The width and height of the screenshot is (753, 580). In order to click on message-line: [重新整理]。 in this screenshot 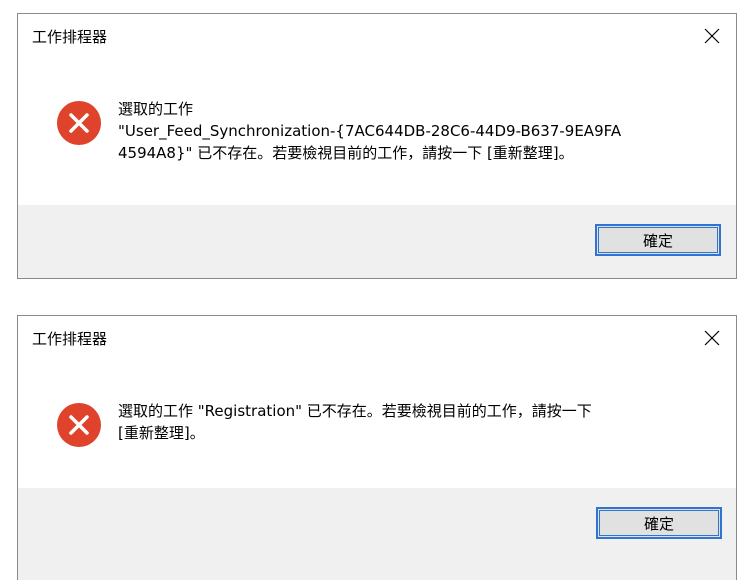, I will do `click(161, 433)`.